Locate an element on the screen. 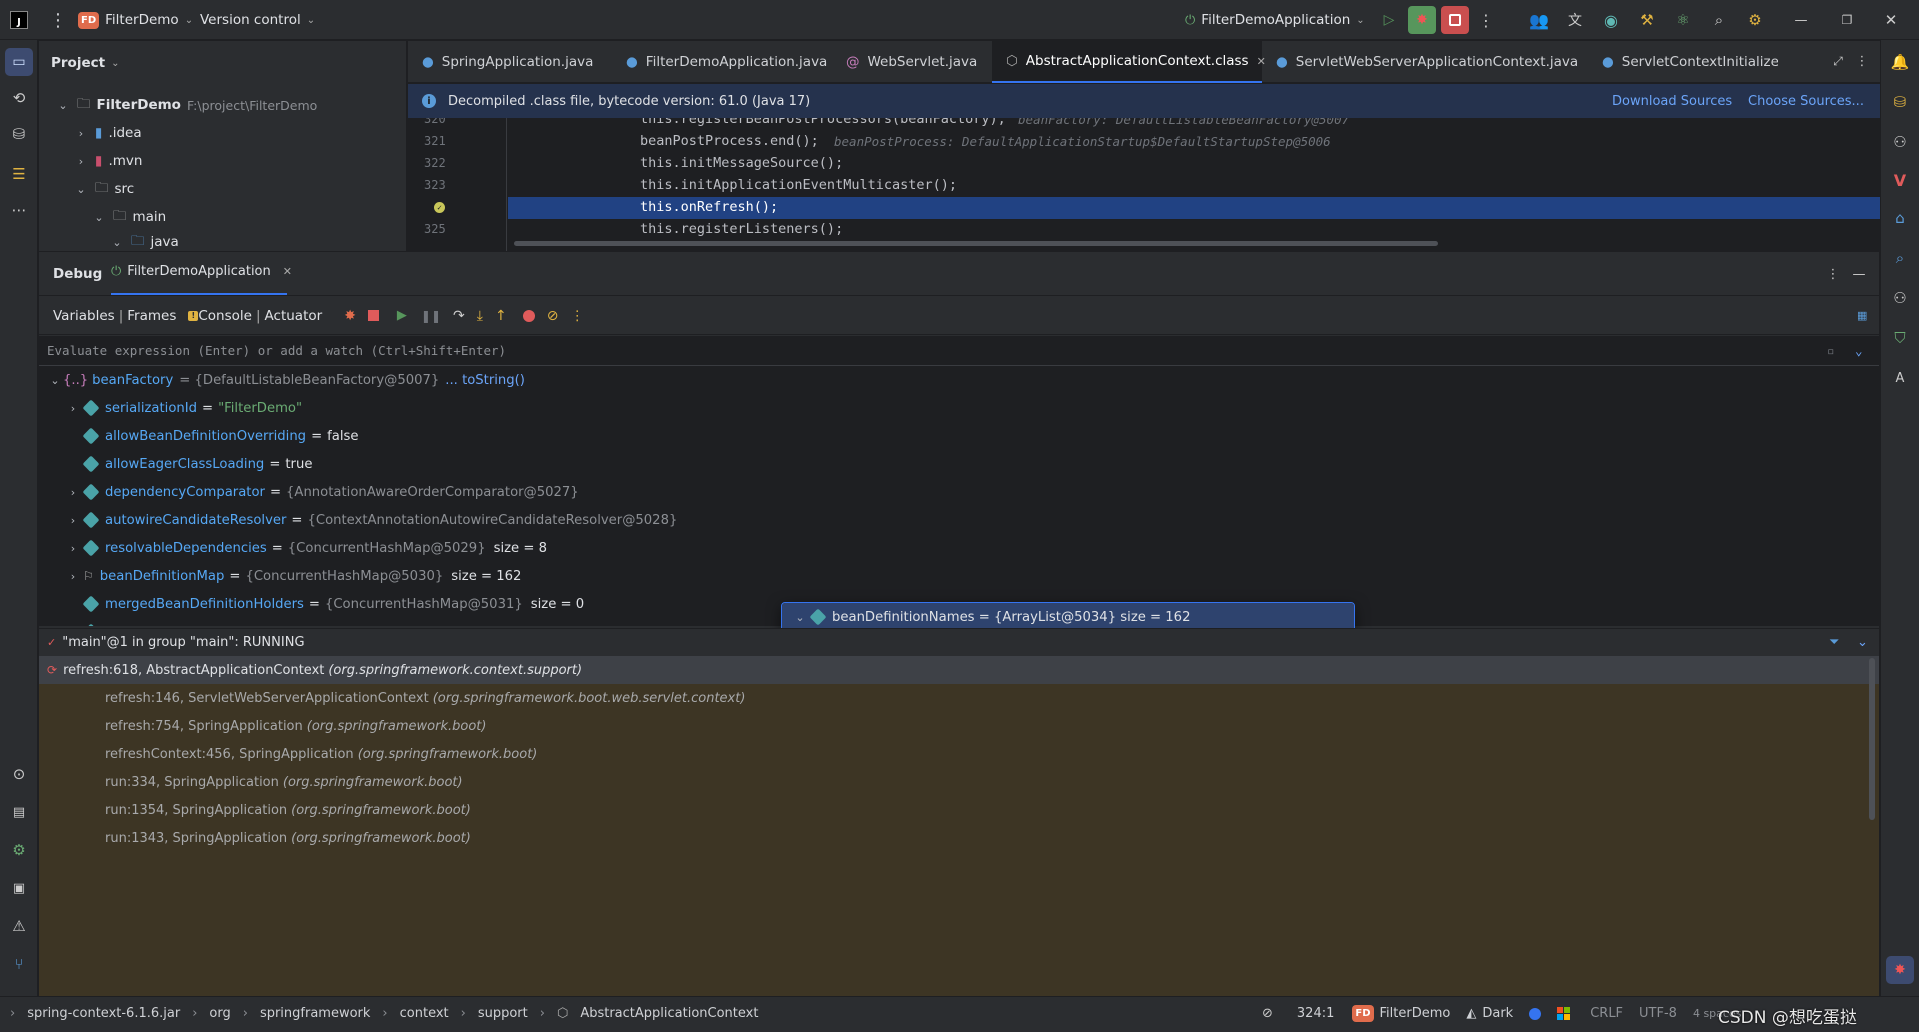 The width and height of the screenshot is (1919, 1032). variable-row: allowBeanDefinitionOverriding = false is located at coordinates (959, 436).